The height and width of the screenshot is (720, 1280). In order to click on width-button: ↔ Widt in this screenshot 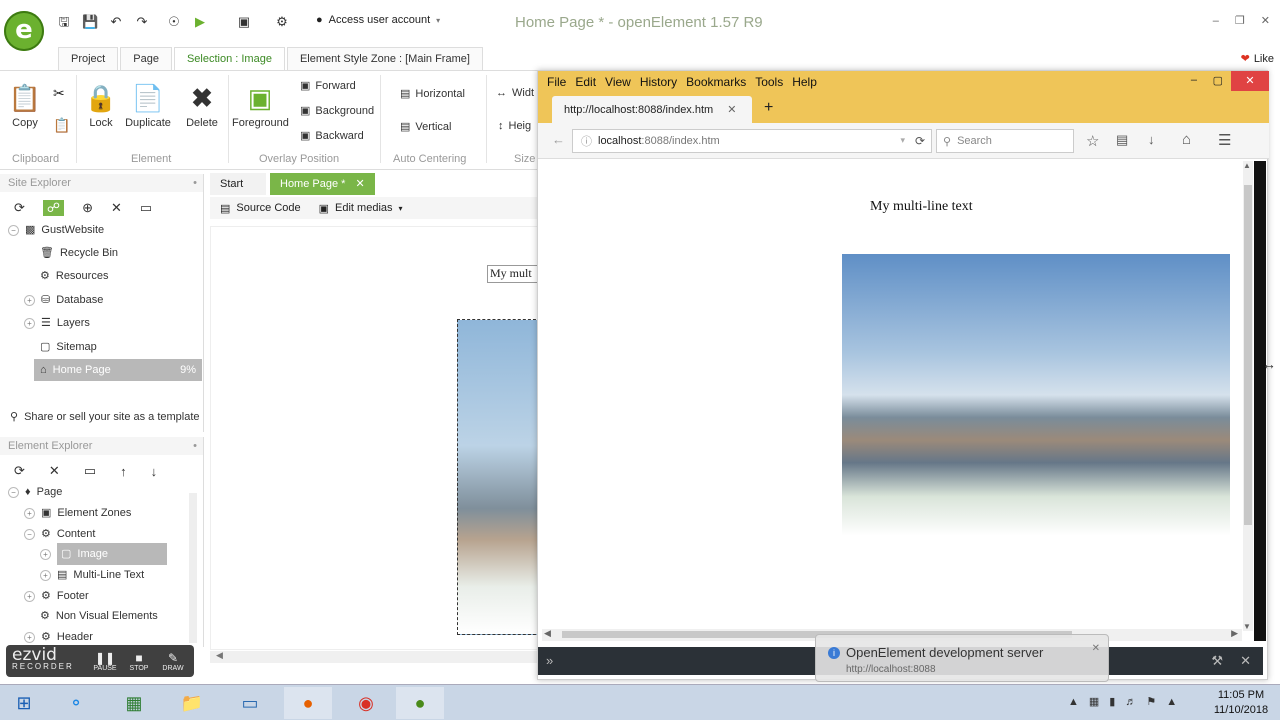, I will do `click(515, 93)`.